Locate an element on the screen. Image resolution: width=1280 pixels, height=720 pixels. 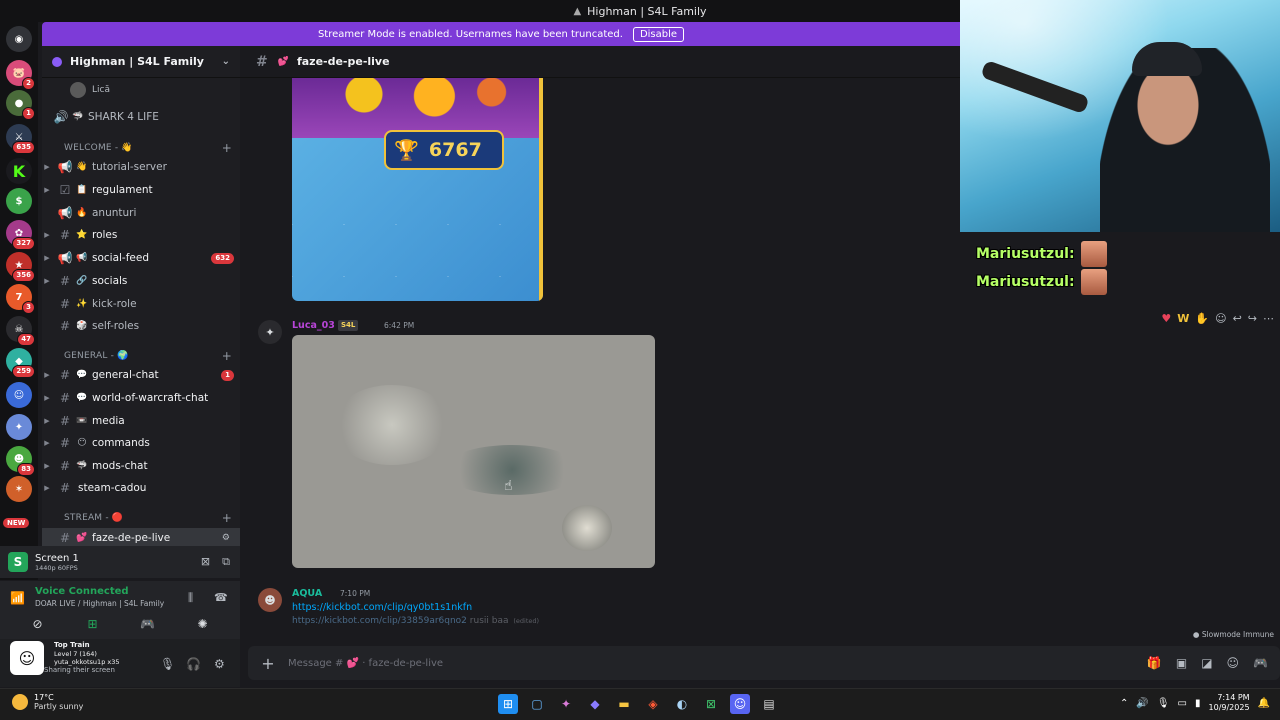
category-stream: STREAM - 🔴 + is located at coordinates (141, 518).